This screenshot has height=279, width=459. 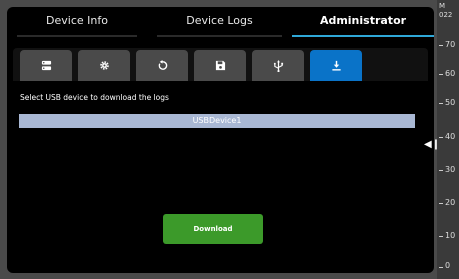 I want to click on tab-device-logs-underline, so click(x=219, y=36).